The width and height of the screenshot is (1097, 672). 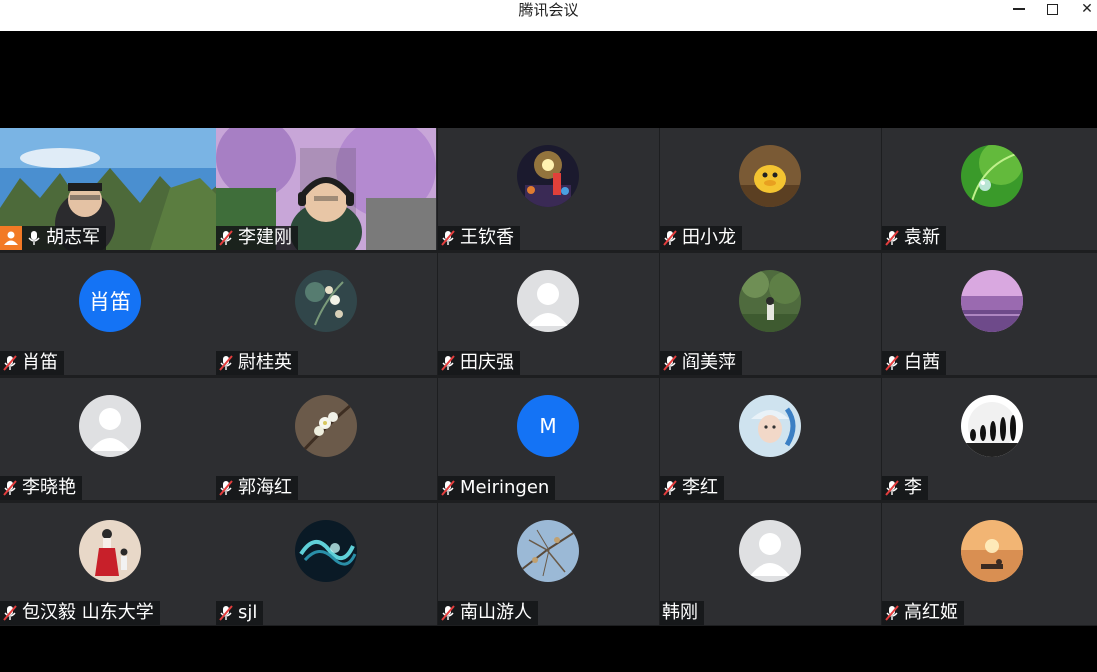 I want to click on participant-nametag: 李, so click(x=905, y=488).